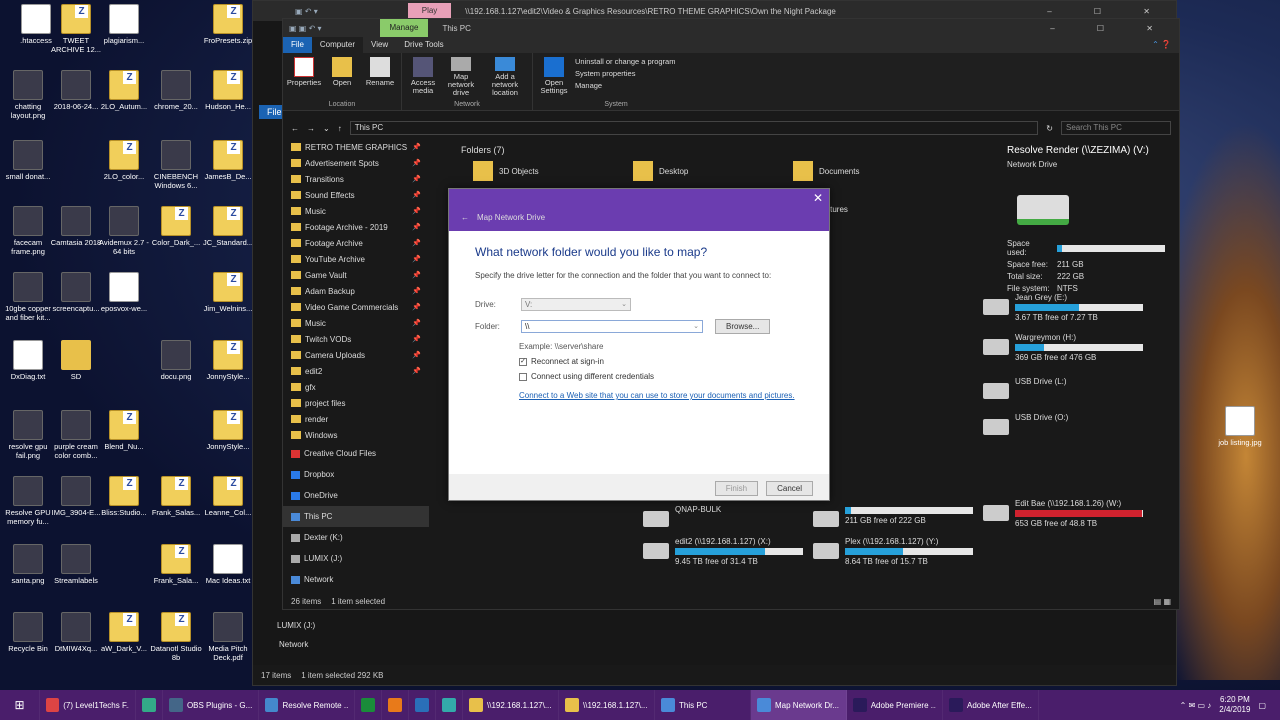 The height and width of the screenshot is (720, 1280). I want to click on back-window-controls: – ☐ ✕, so click(1108, 11).